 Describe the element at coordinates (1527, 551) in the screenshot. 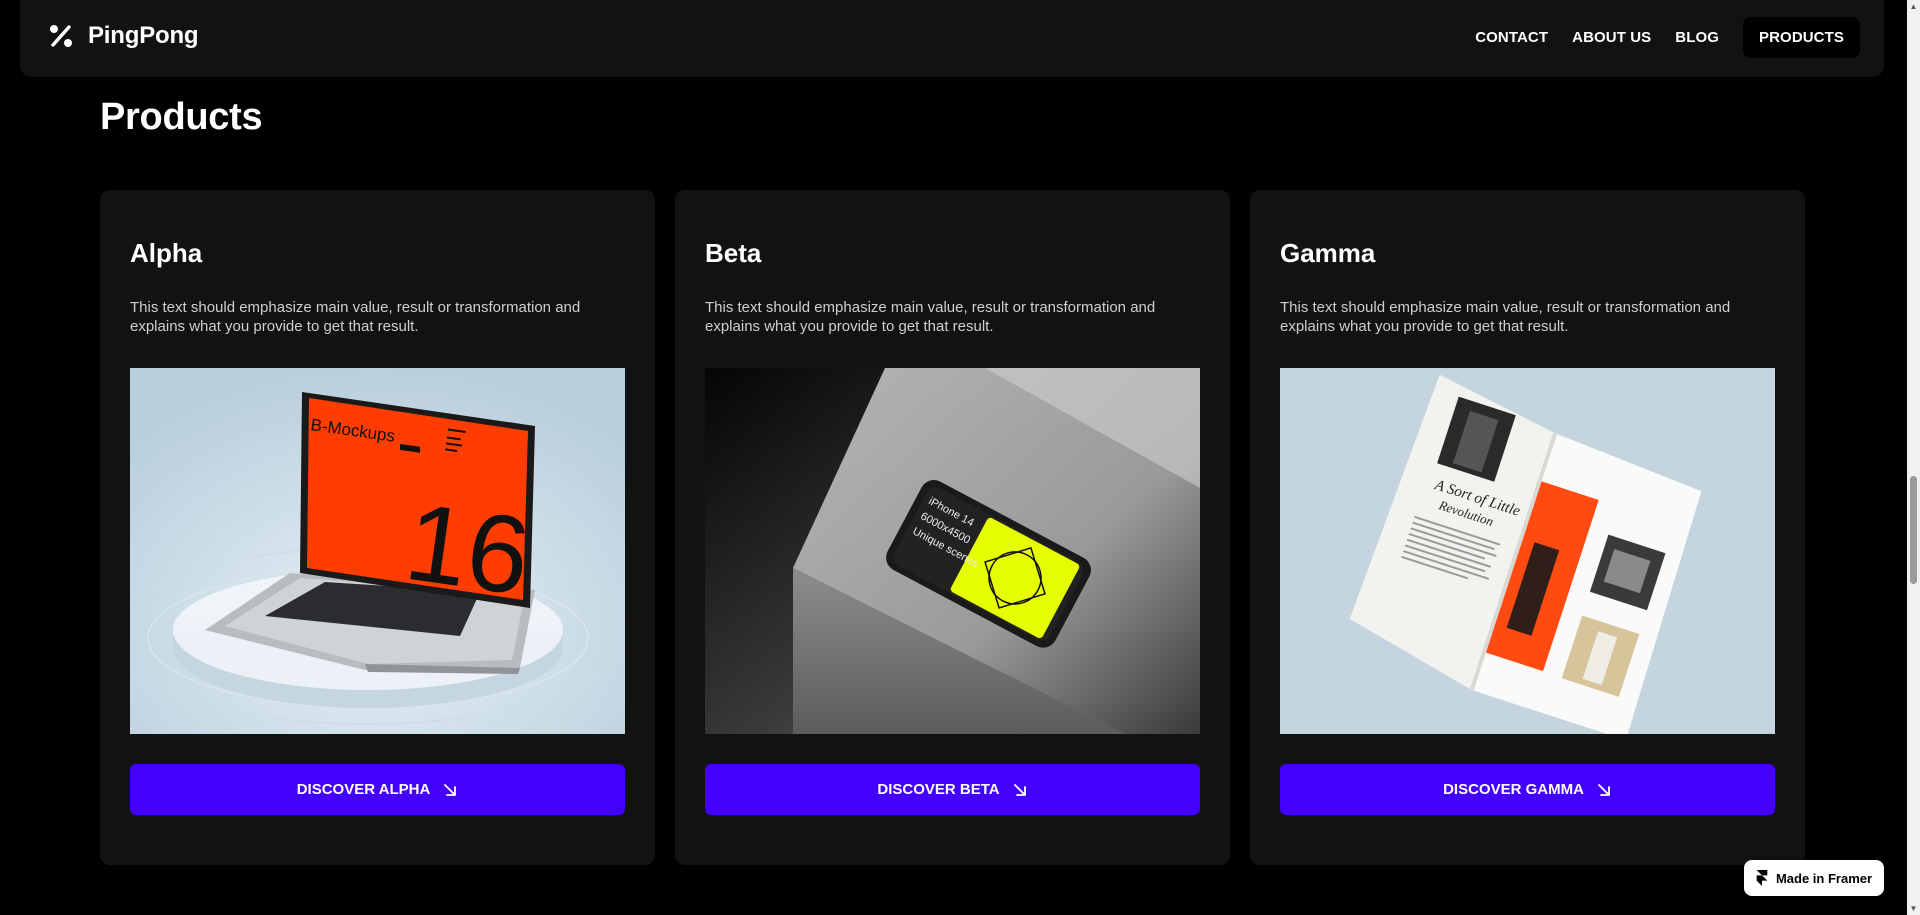

I see `magazine-mockup-image: A Sort of Little Revolution` at that location.